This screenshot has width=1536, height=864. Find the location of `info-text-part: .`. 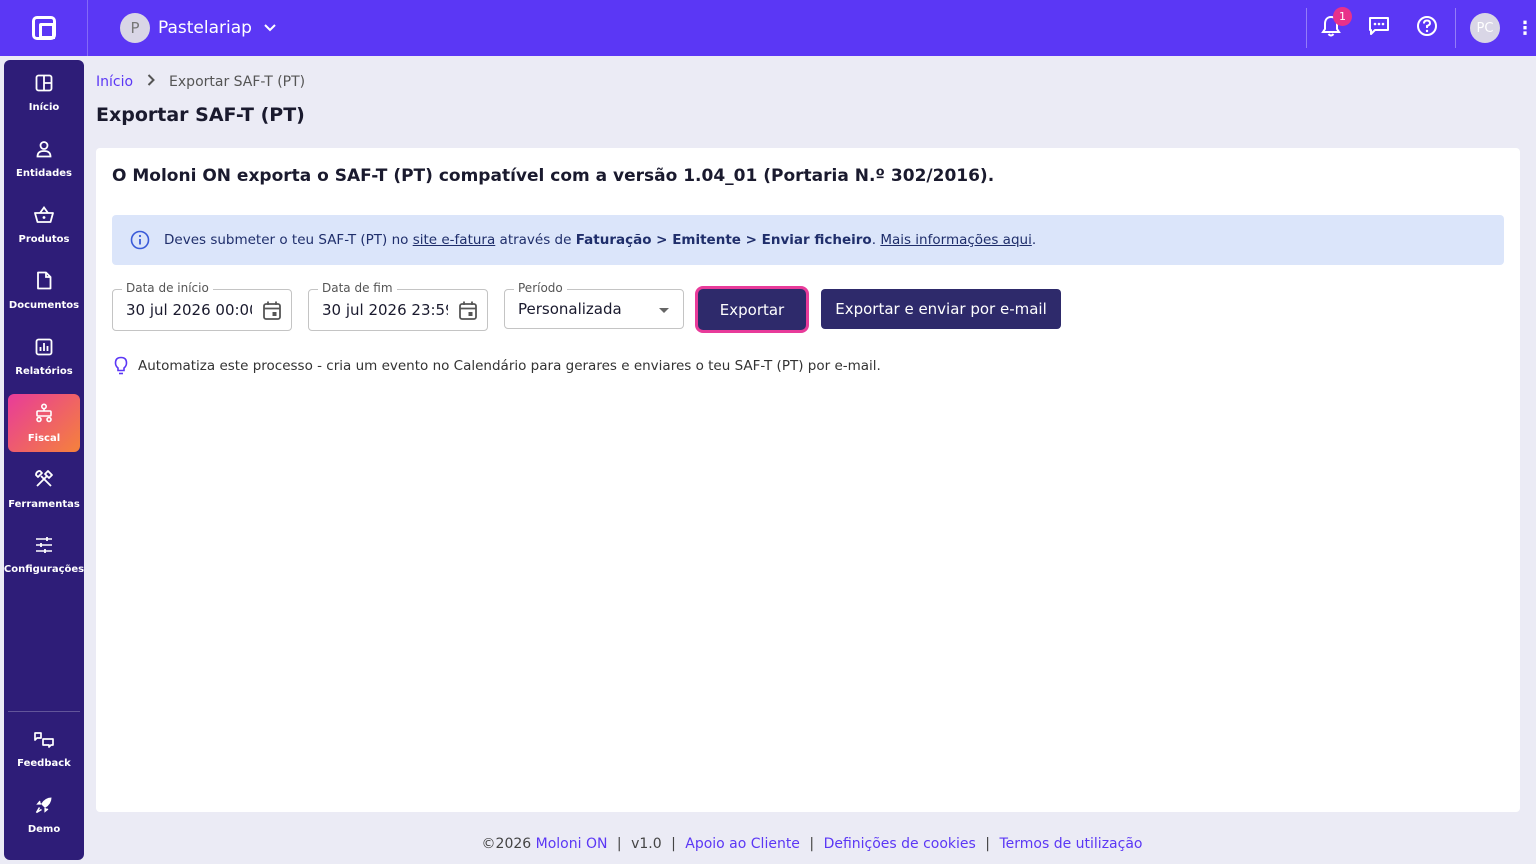

info-text-part: . is located at coordinates (1034, 240).